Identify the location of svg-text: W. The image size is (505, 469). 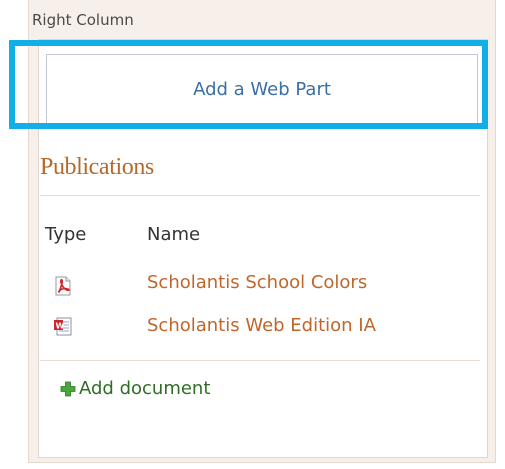
(60, 326).